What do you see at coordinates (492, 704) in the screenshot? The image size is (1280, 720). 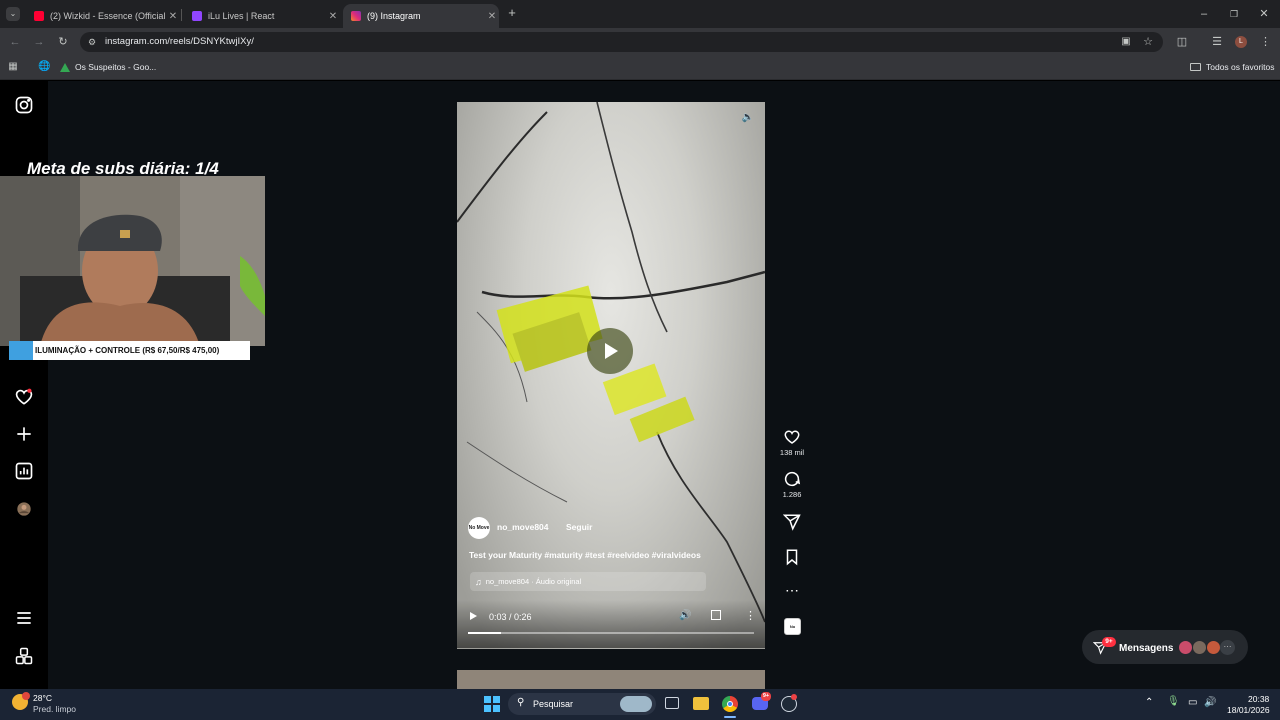 I see `start-windows-icon` at bounding box center [492, 704].